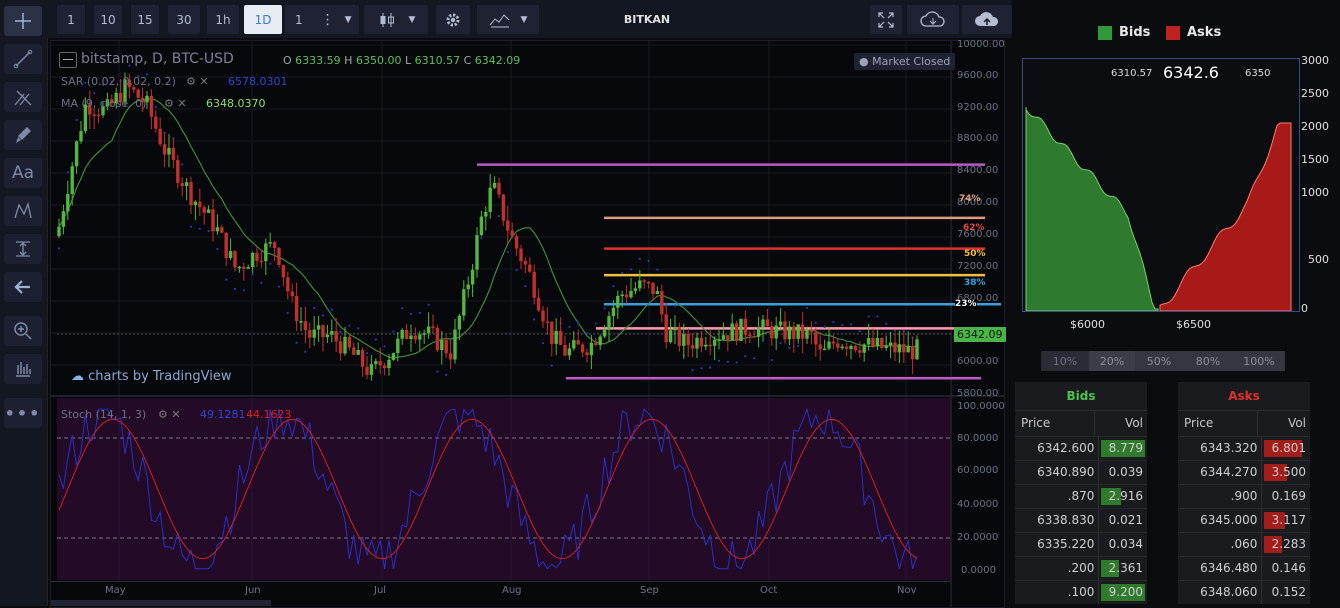 This screenshot has width=1340, height=608. I want to click on interval-10m-button: 10, so click(108, 19).